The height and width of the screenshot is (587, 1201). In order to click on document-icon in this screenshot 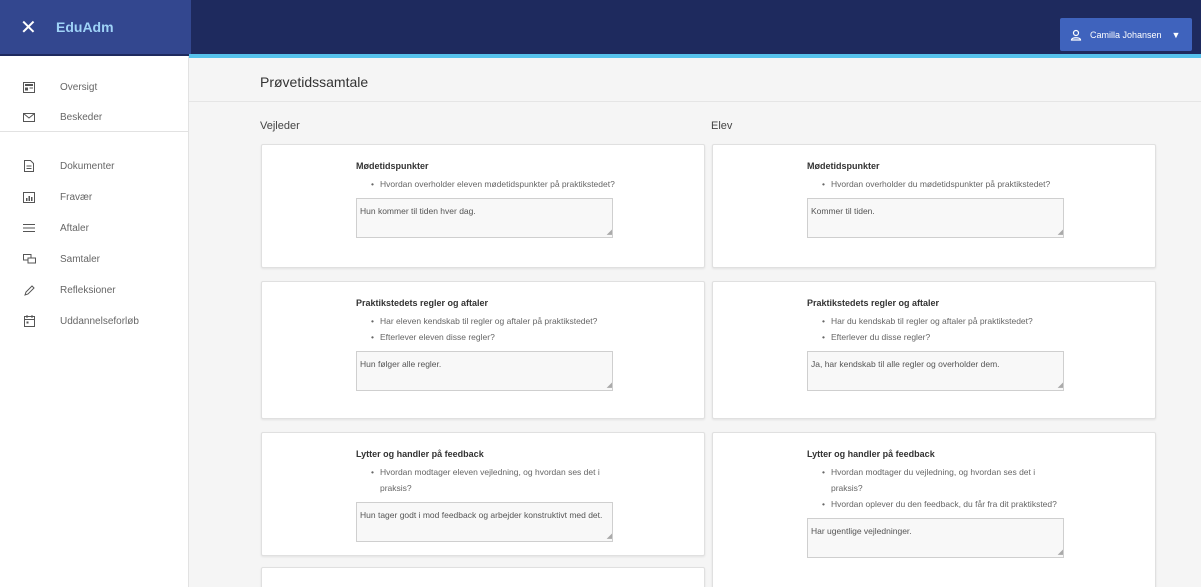, I will do `click(29, 166)`.